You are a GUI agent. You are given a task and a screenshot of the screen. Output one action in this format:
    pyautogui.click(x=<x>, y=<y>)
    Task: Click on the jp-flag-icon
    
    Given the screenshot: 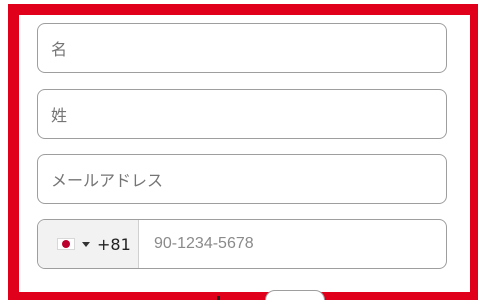 What is the action you would take?
    pyautogui.click(x=66, y=244)
    